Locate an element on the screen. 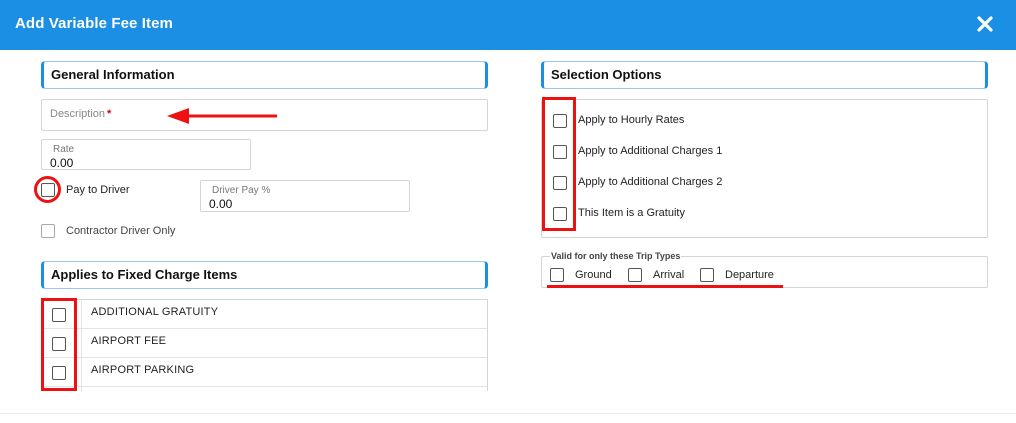 The width and height of the screenshot is (1016, 423). contractor-driver-only-label: Contractor Driver Only is located at coordinates (121, 231).